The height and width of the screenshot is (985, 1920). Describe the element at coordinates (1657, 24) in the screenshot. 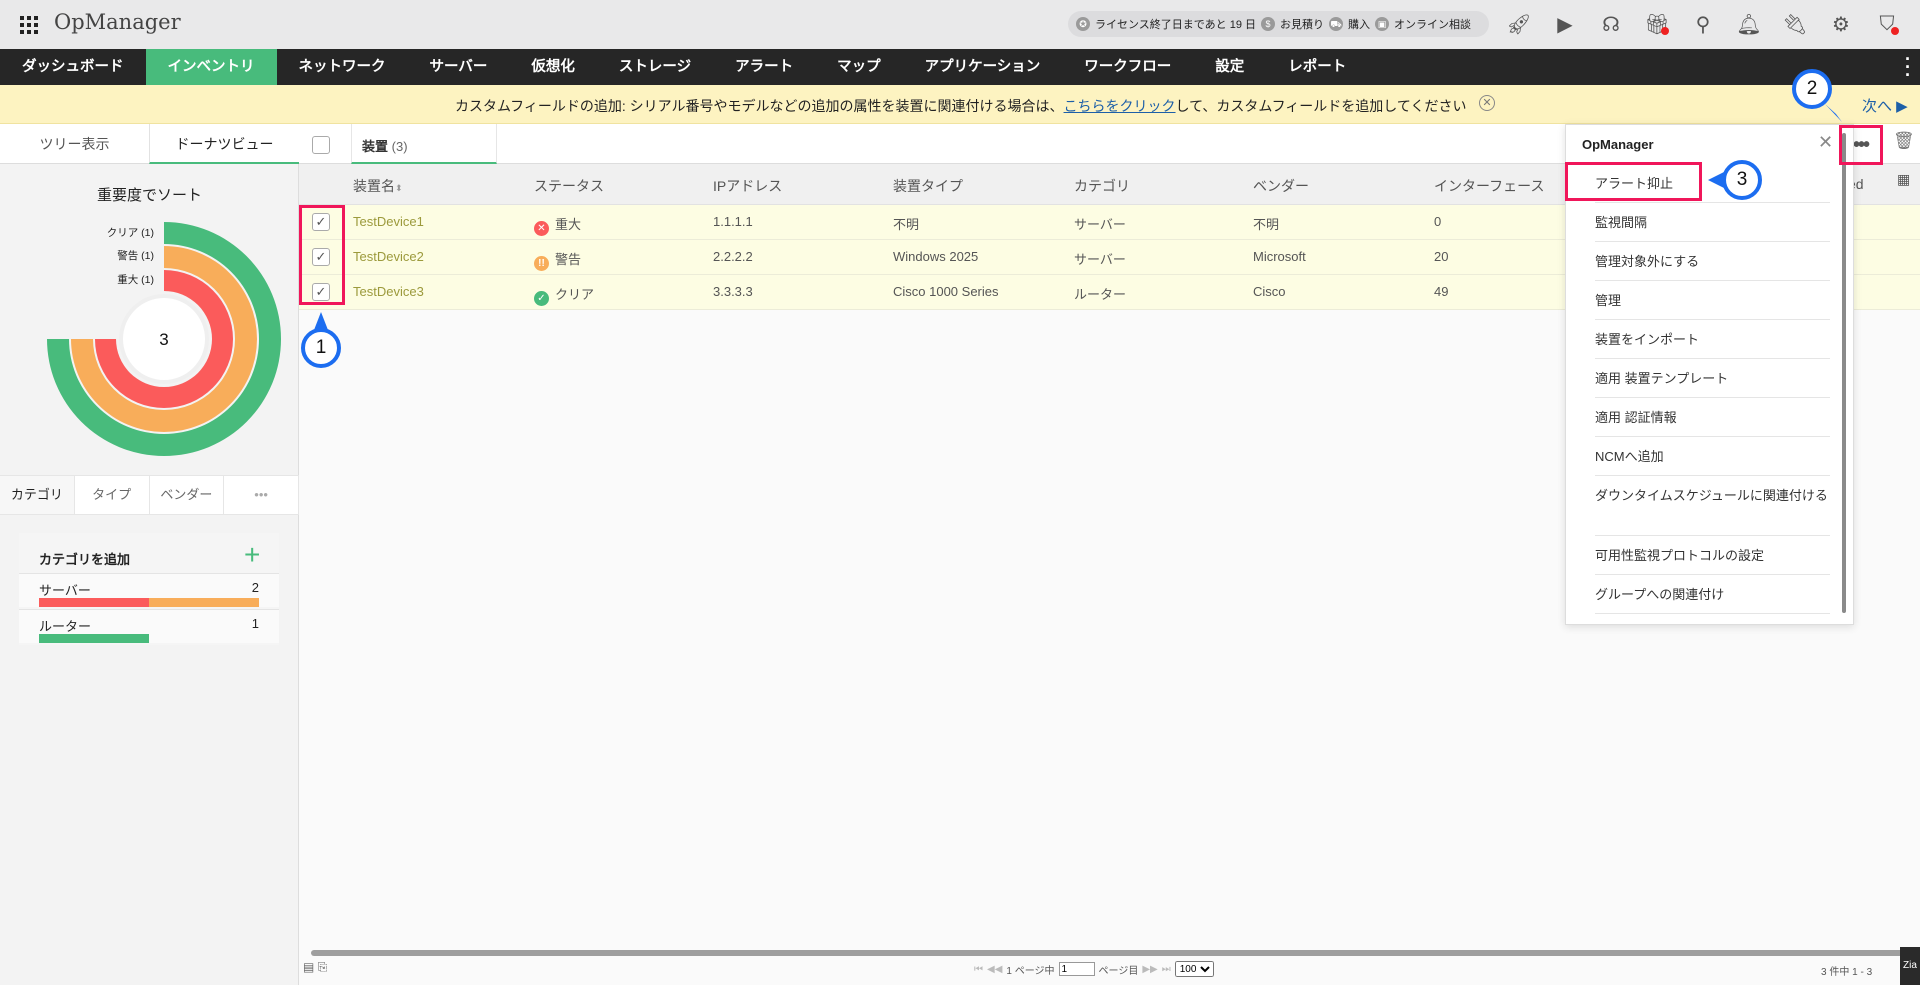

I see `gift-icon: 🎁︎` at that location.